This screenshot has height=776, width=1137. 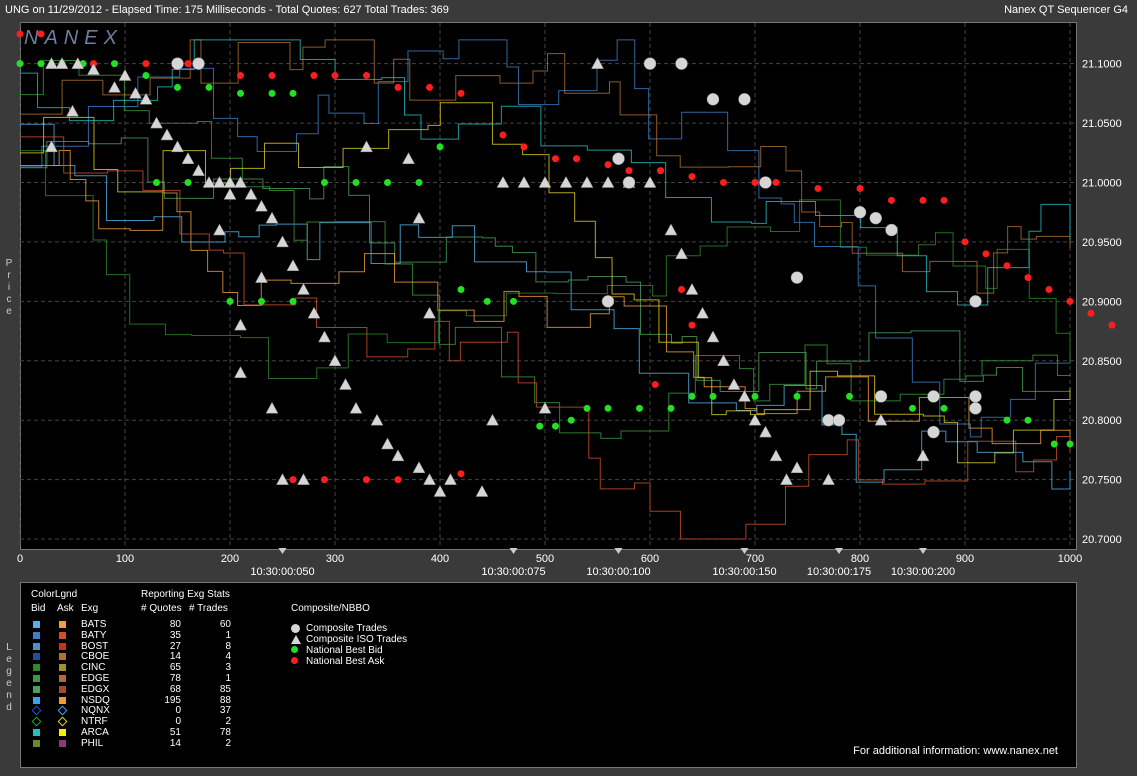 What do you see at coordinates (95, 657) in the screenshot?
I see `legend-exchange-name: CBOE` at bounding box center [95, 657].